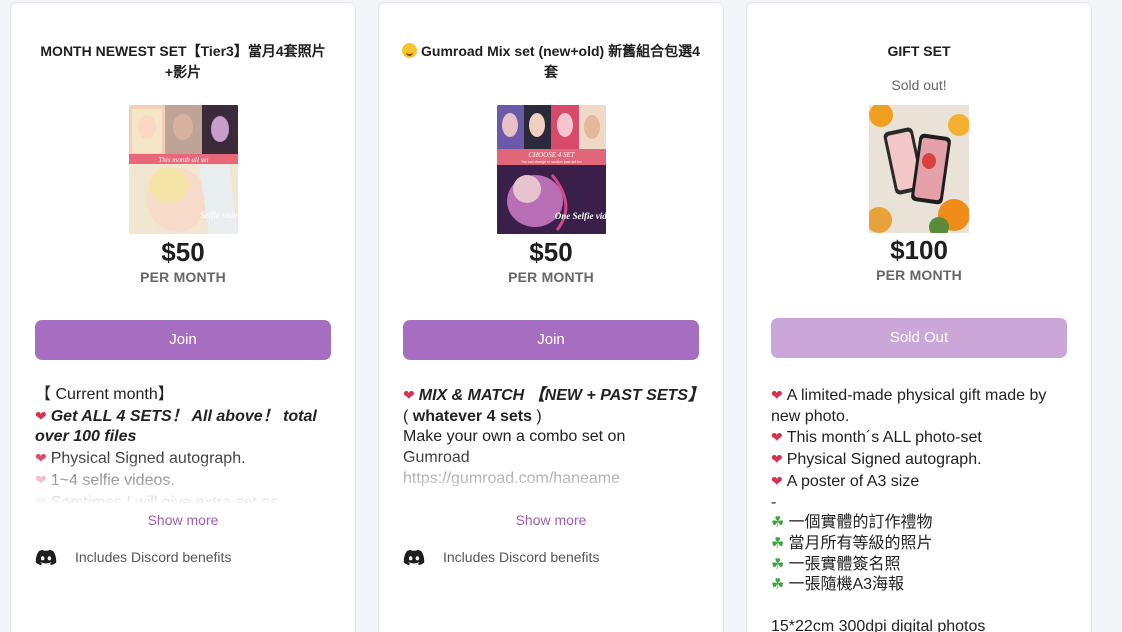 This screenshot has height=632, width=1122. I want to click on smile-emoji-icon, so click(410, 50).